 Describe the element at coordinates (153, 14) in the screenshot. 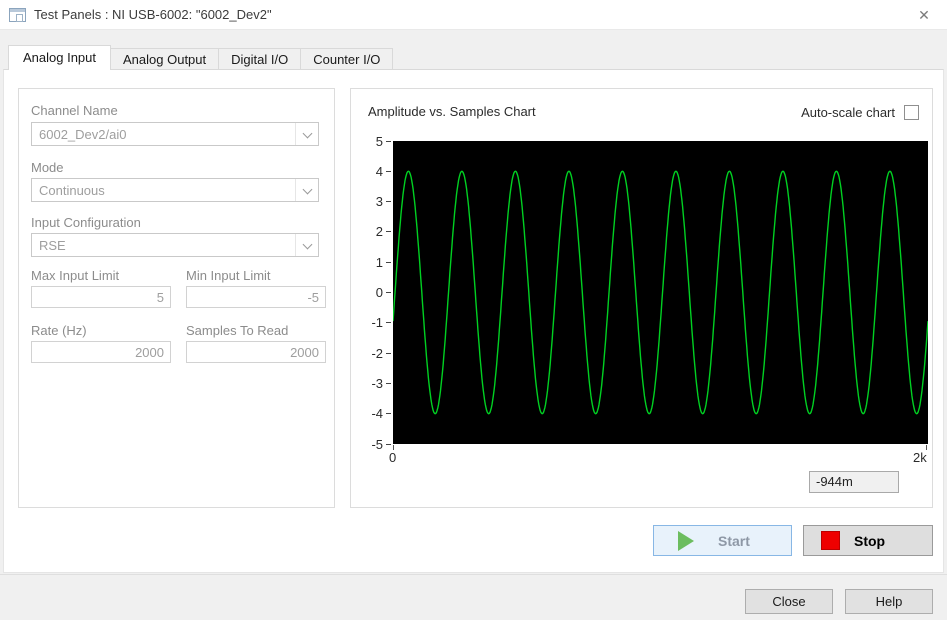

I see `window-title: Test Panels : NI USB-6002: "6002_Dev2"` at that location.